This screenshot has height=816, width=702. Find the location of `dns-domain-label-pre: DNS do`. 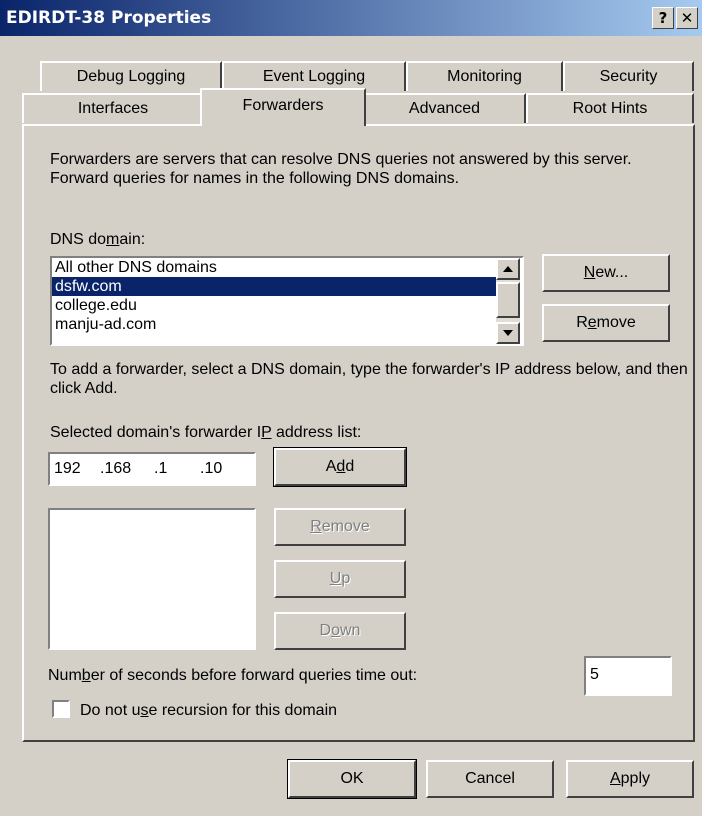

dns-domain-label-pre: DNS do is located at coordinates (78, 239).